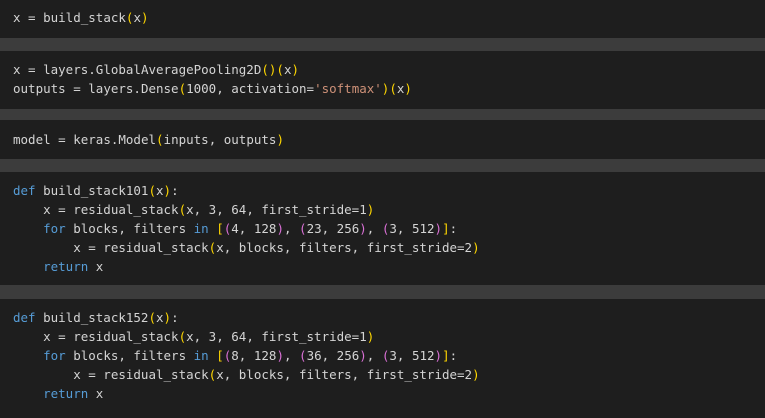 The width and height of the screenshot is (765, 418). I want to click on code-token: build_stack152, so click(92, 317).